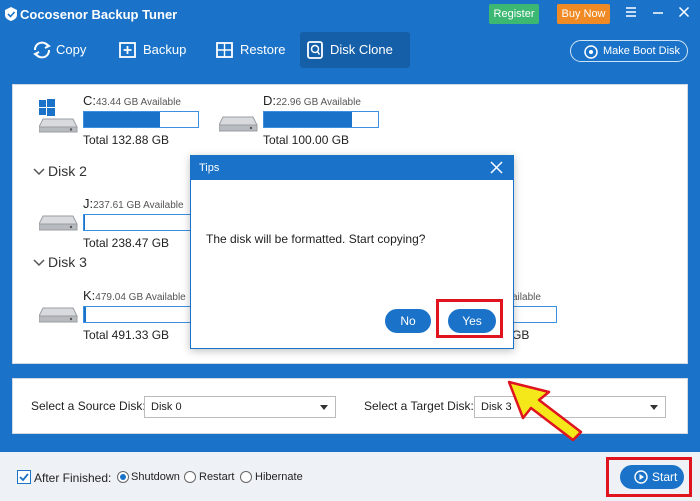 The height and width of the screenshot is (501, 700). Describe the element at coordinates (217, 477) in the screenshot. I see `restart-label: Restart` at that location.